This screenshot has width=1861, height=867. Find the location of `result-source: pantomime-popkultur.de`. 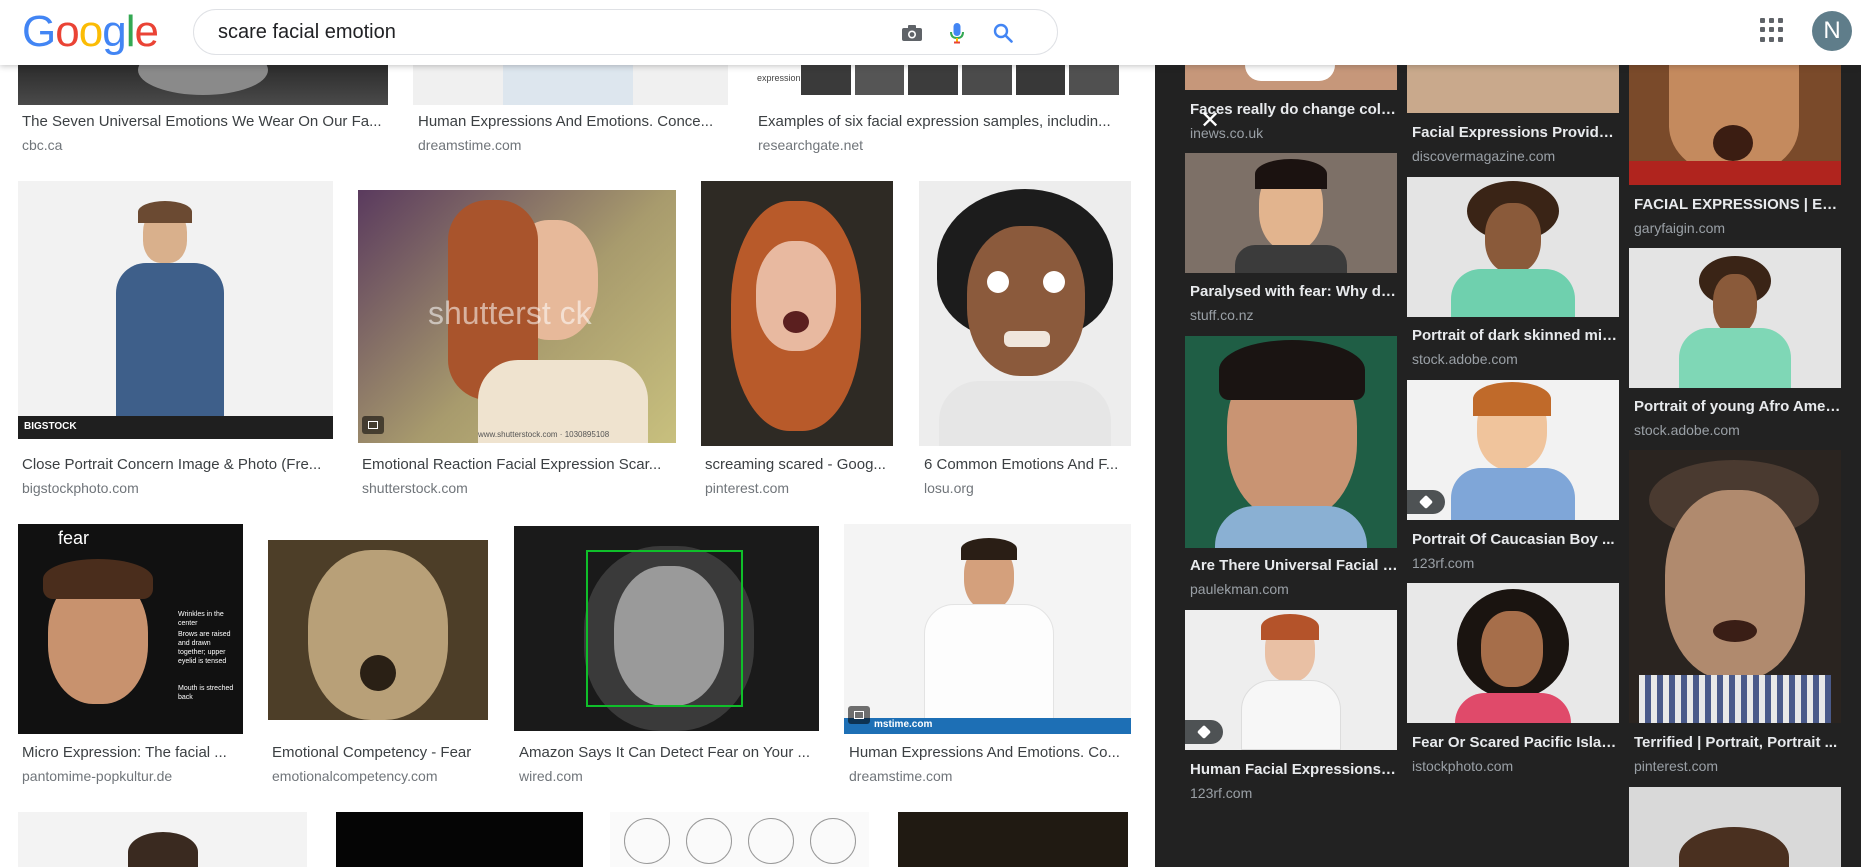

result-source: pantomime-popkultur.de is located at coordinates (97, 776).